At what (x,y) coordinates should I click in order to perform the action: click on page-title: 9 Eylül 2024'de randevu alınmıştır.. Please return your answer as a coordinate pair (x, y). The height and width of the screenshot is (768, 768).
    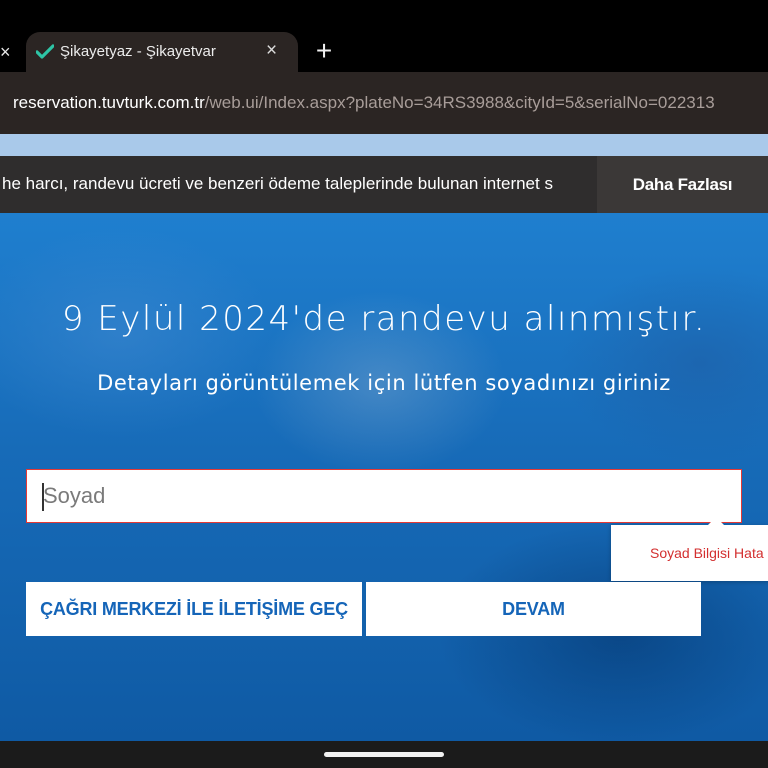
    Looking at the image, I should click on (384, 319).